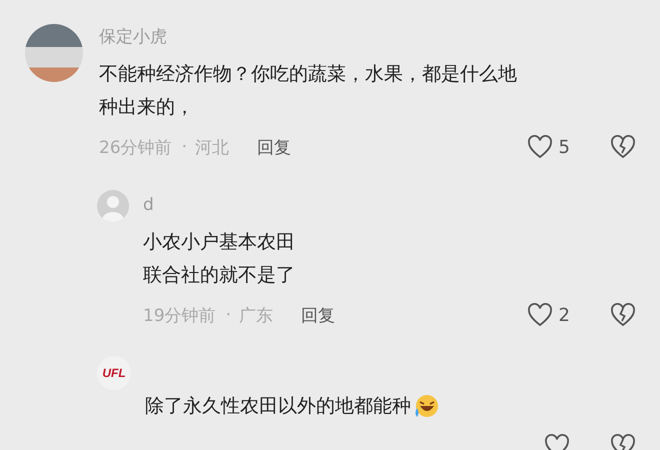 Image resolution: width=660 pixels, height=450 pixels. Describe the element at coordinates (114, 373) in the screenshot. I see `logo-avatar: UFL` at that location.